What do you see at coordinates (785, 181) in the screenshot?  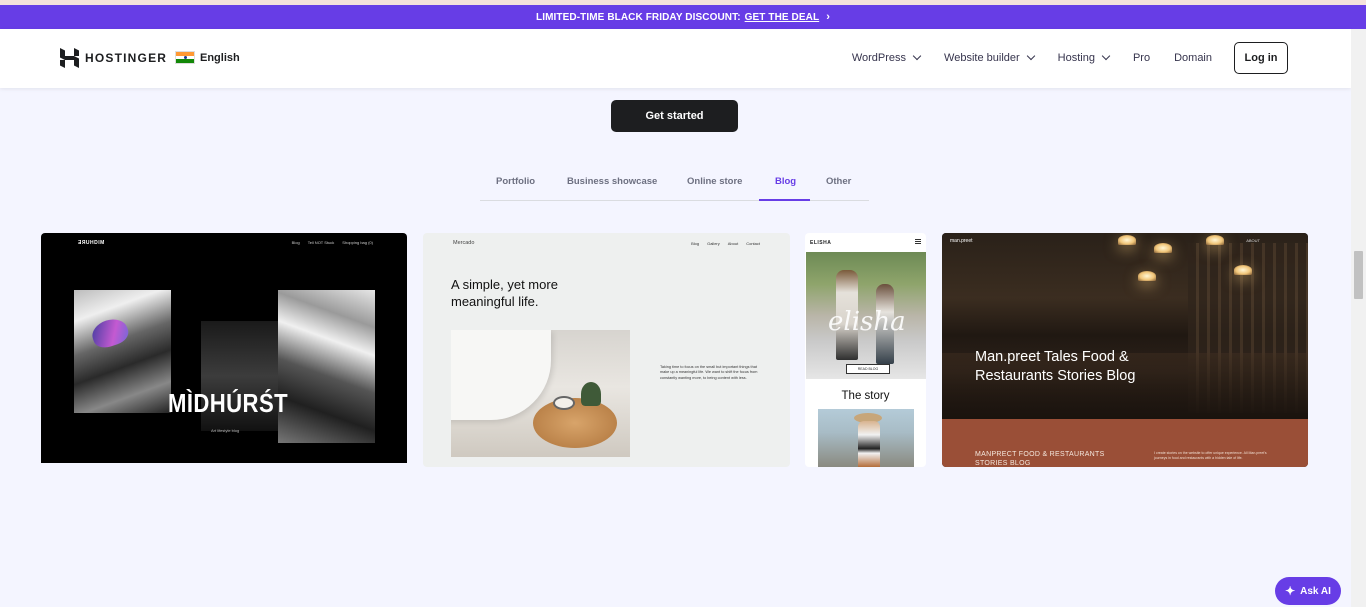 I see `tab-blog: Blog` at bounding box center [785, 181].